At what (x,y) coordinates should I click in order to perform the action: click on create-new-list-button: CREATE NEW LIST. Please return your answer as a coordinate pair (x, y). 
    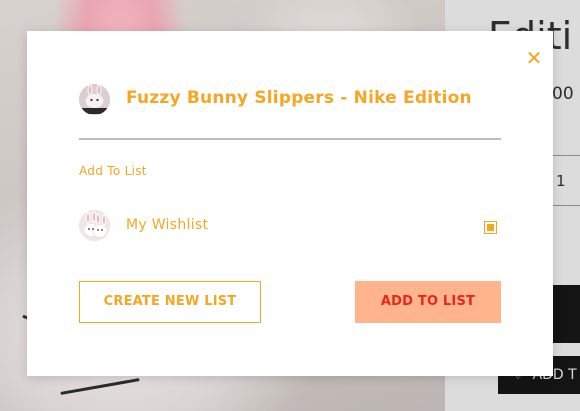
    Looking at the image, I should click on (170, 302).